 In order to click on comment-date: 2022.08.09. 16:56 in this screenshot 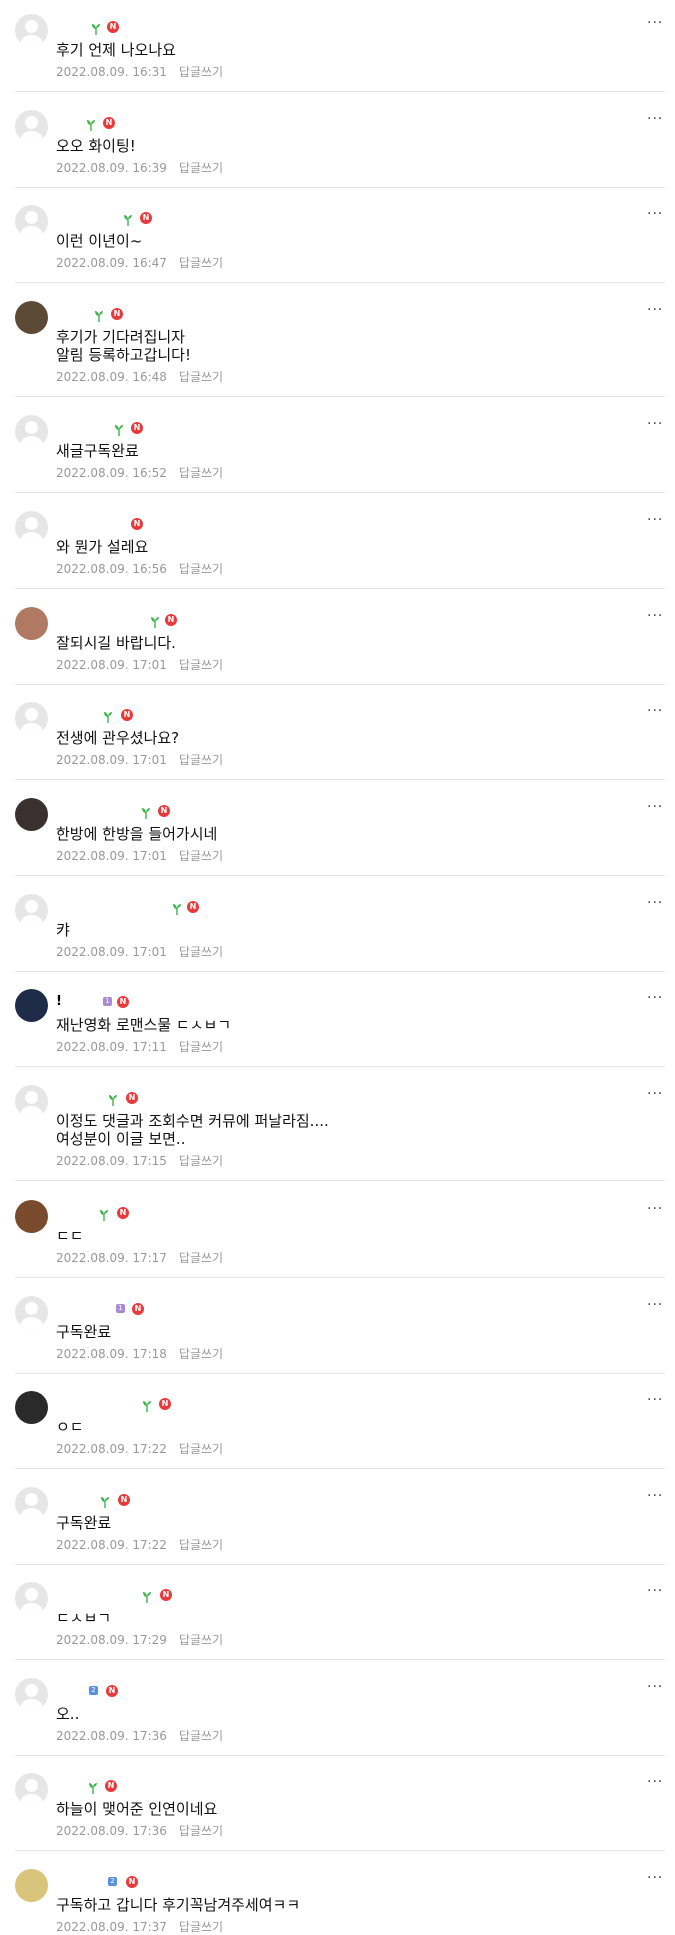, I will do `click(111, 569)`.